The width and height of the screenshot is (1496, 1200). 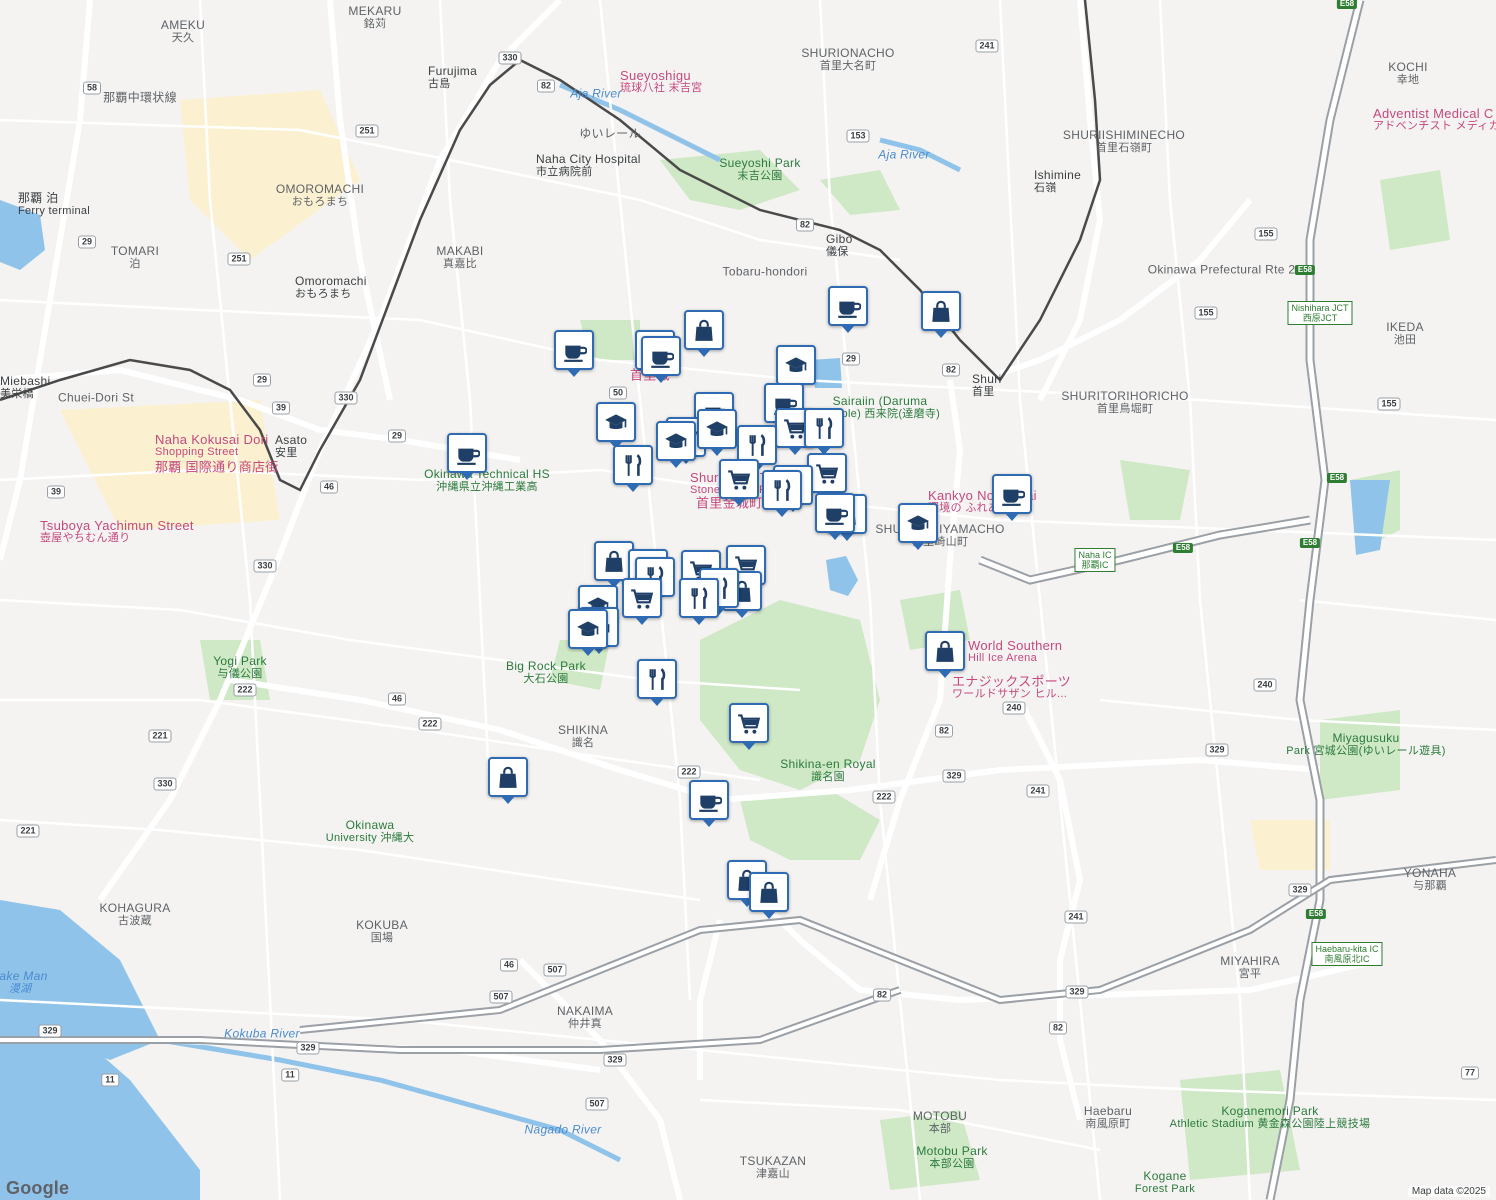 What do you see at coordinates (1448, 1191) in the screenshot?
I see `map-attribution: Map data ©2025` at bounding box center [1448, 1191].